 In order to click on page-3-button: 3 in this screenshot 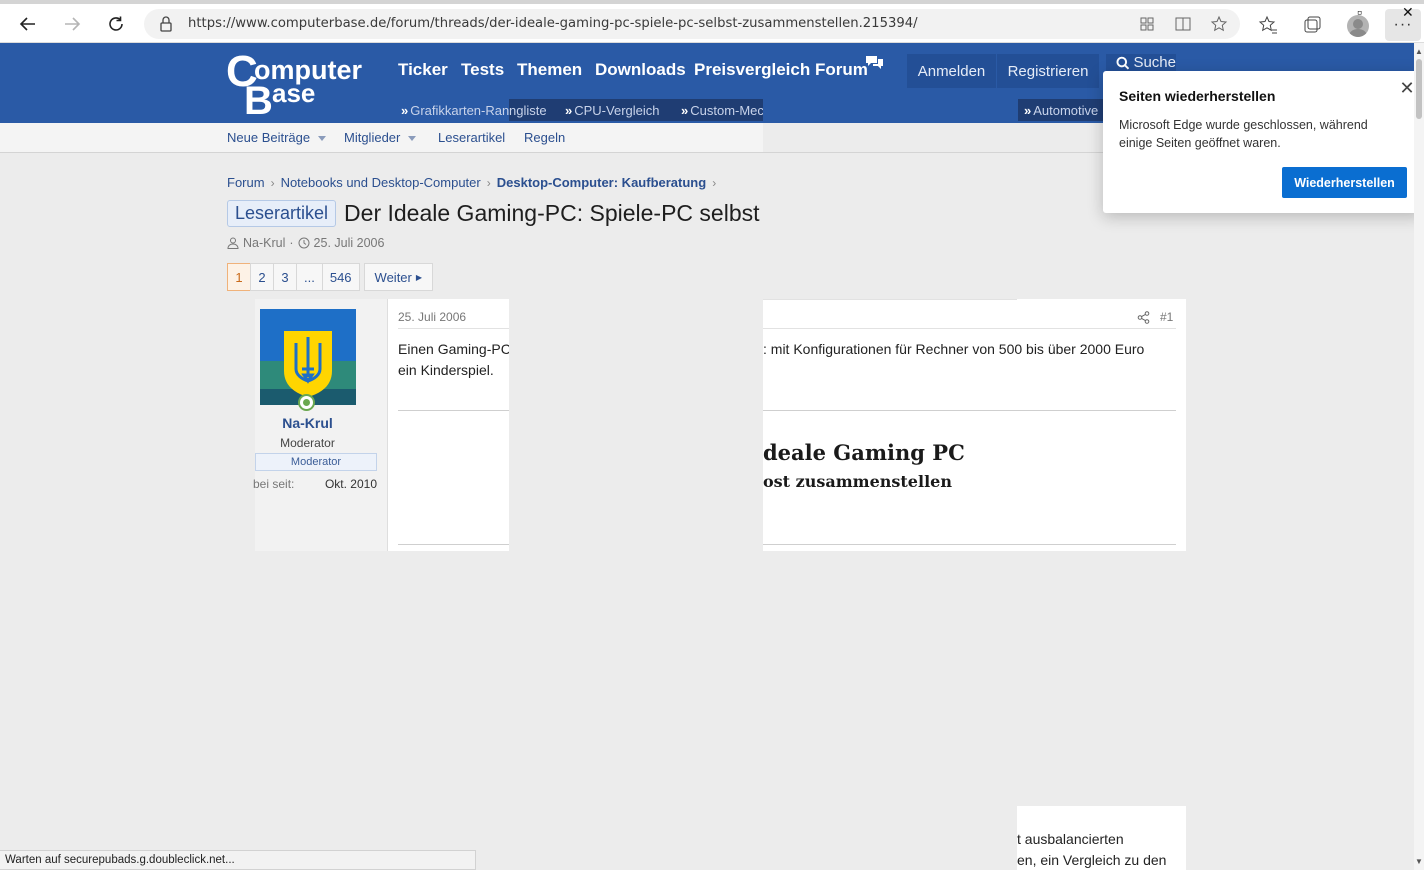, I will do `click(285, 277)`.